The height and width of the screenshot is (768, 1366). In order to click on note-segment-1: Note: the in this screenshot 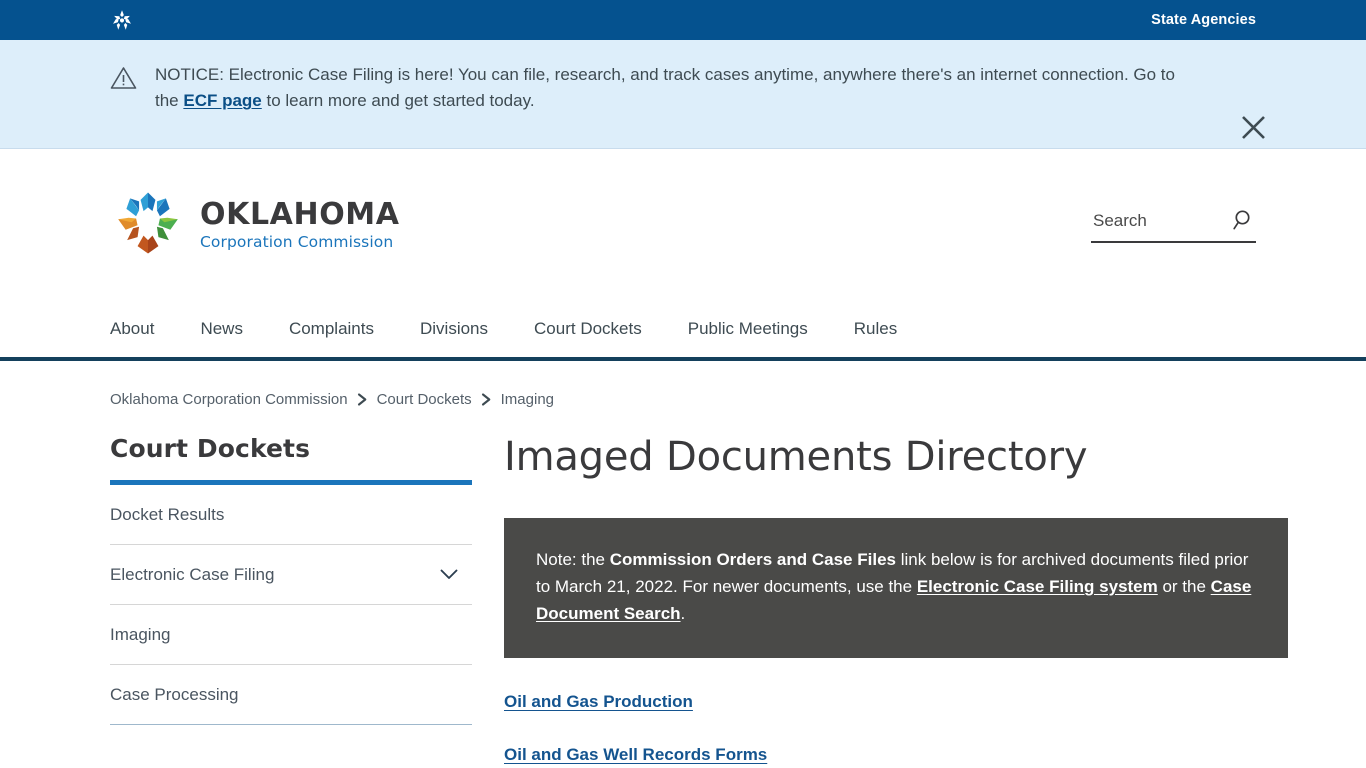, I will do `click(573, 559)`.